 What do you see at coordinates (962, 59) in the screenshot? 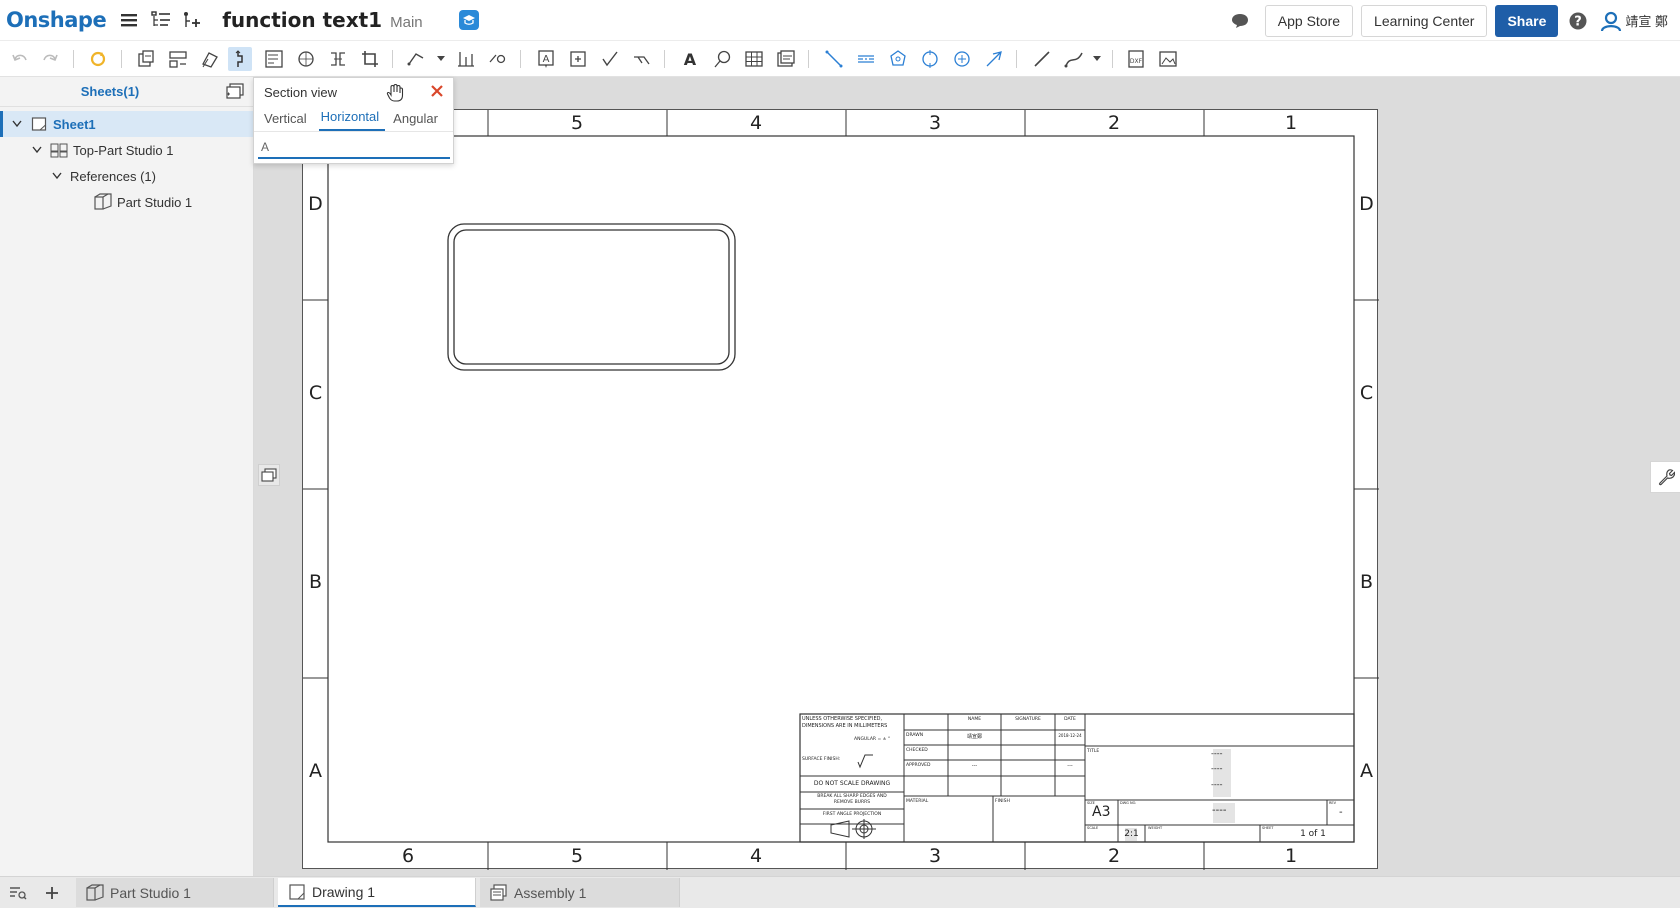
I see `circle-icon` at bounding box center [962, 59].